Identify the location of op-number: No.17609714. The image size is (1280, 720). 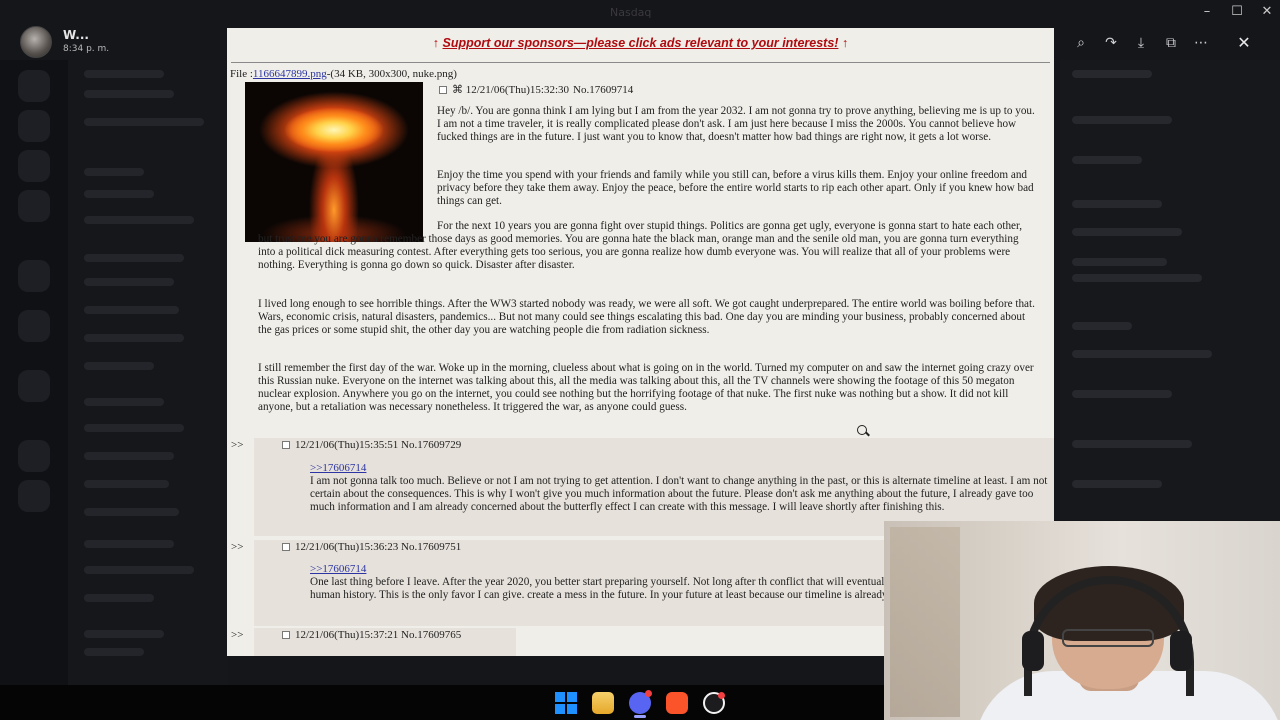
(603, 90).